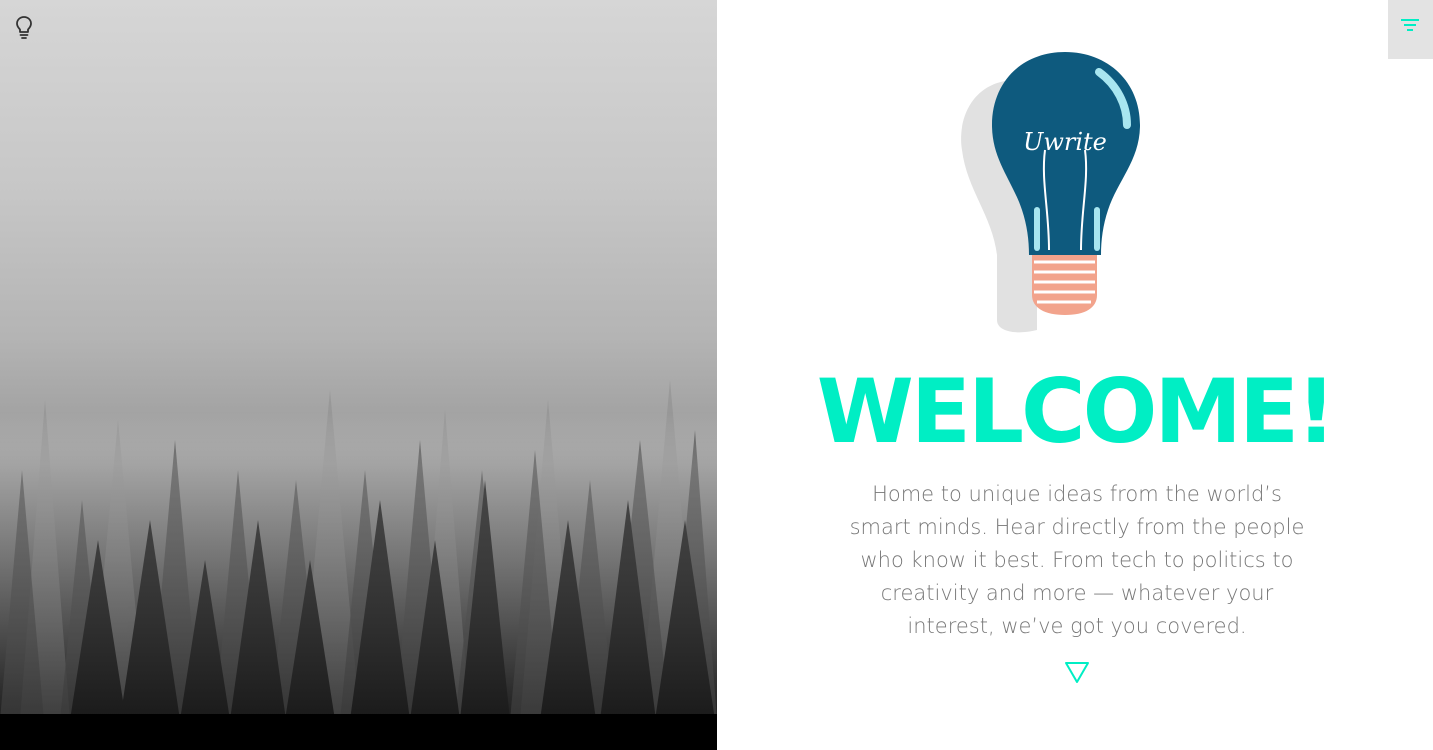 The image size is (1433, 750). I want to click on lightbulb-icon, so click(24, 27).